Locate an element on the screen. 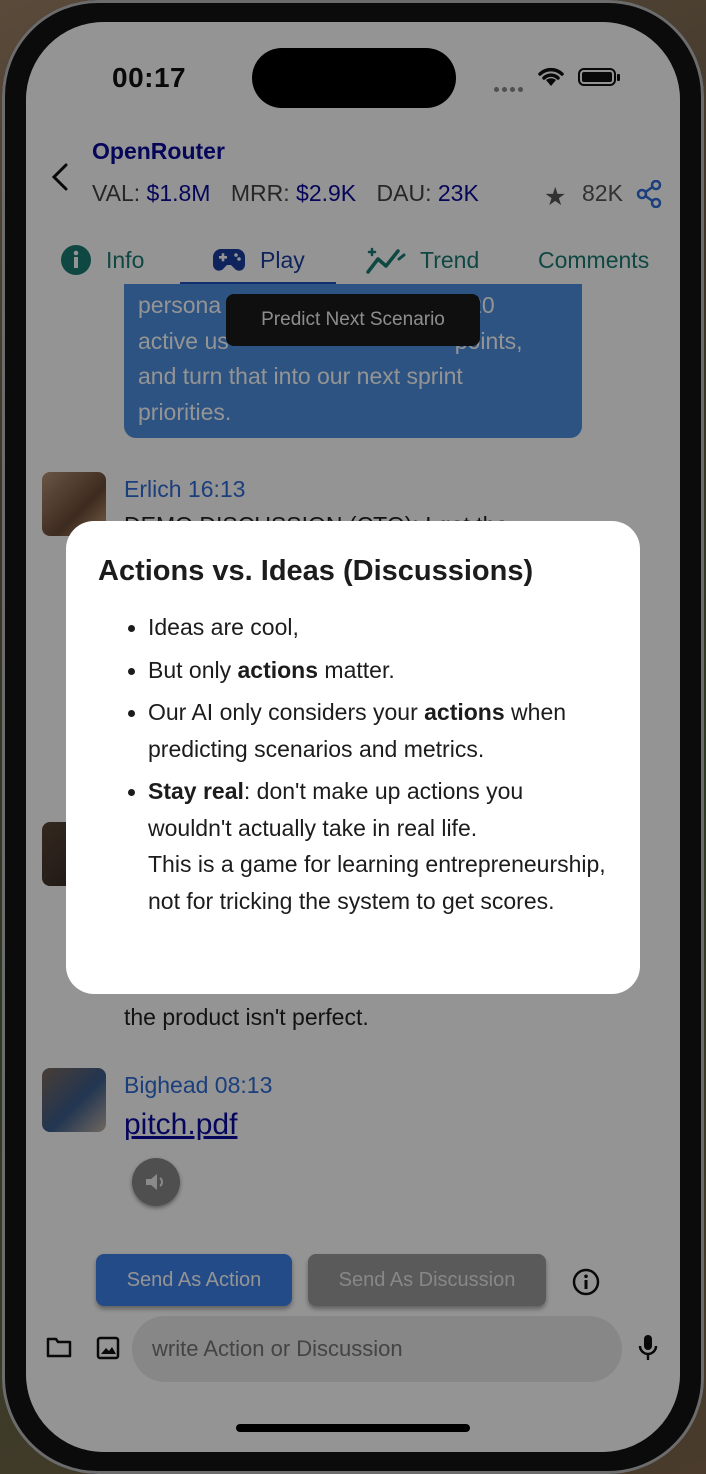  bullet-4-bold: Stay real is located at coordinates (196, 791).